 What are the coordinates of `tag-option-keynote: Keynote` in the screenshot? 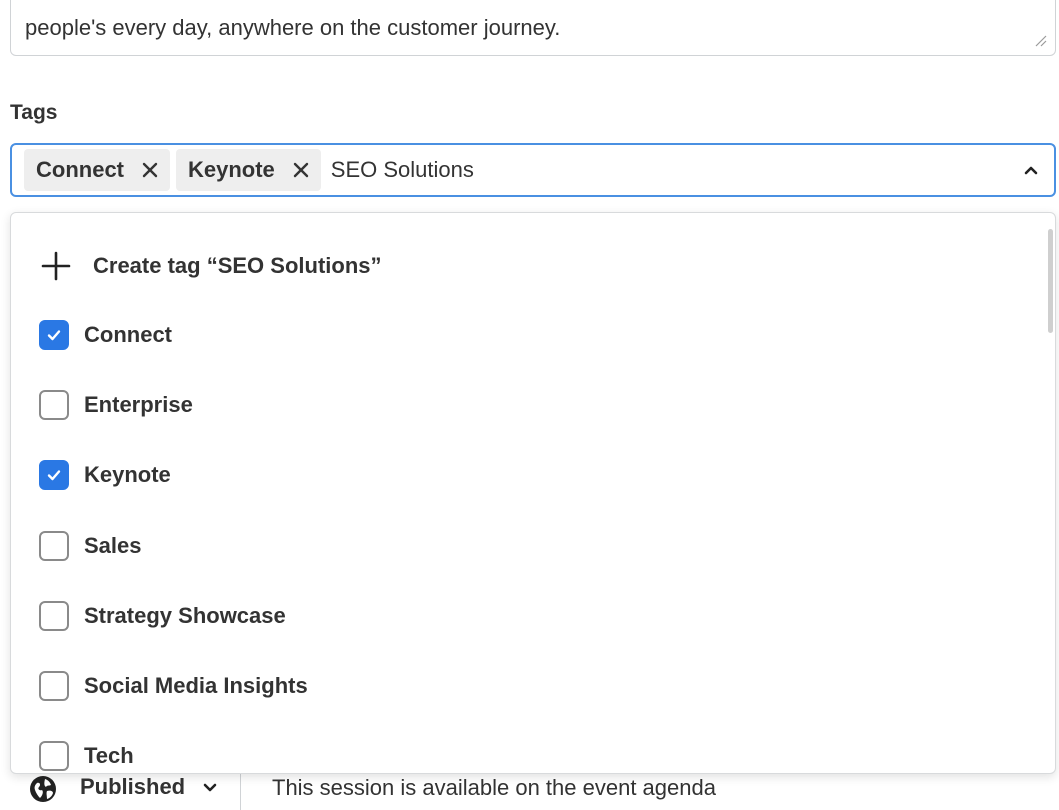 It's located at (105, 475).